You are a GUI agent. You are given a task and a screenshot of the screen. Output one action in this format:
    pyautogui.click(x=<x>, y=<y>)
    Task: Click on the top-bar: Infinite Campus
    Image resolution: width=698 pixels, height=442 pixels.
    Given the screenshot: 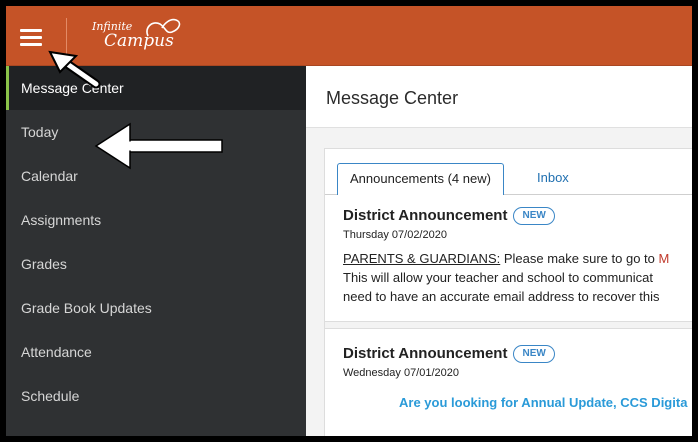 What is the action you would take?
    pyautogui.click(x=349, y=36)
    